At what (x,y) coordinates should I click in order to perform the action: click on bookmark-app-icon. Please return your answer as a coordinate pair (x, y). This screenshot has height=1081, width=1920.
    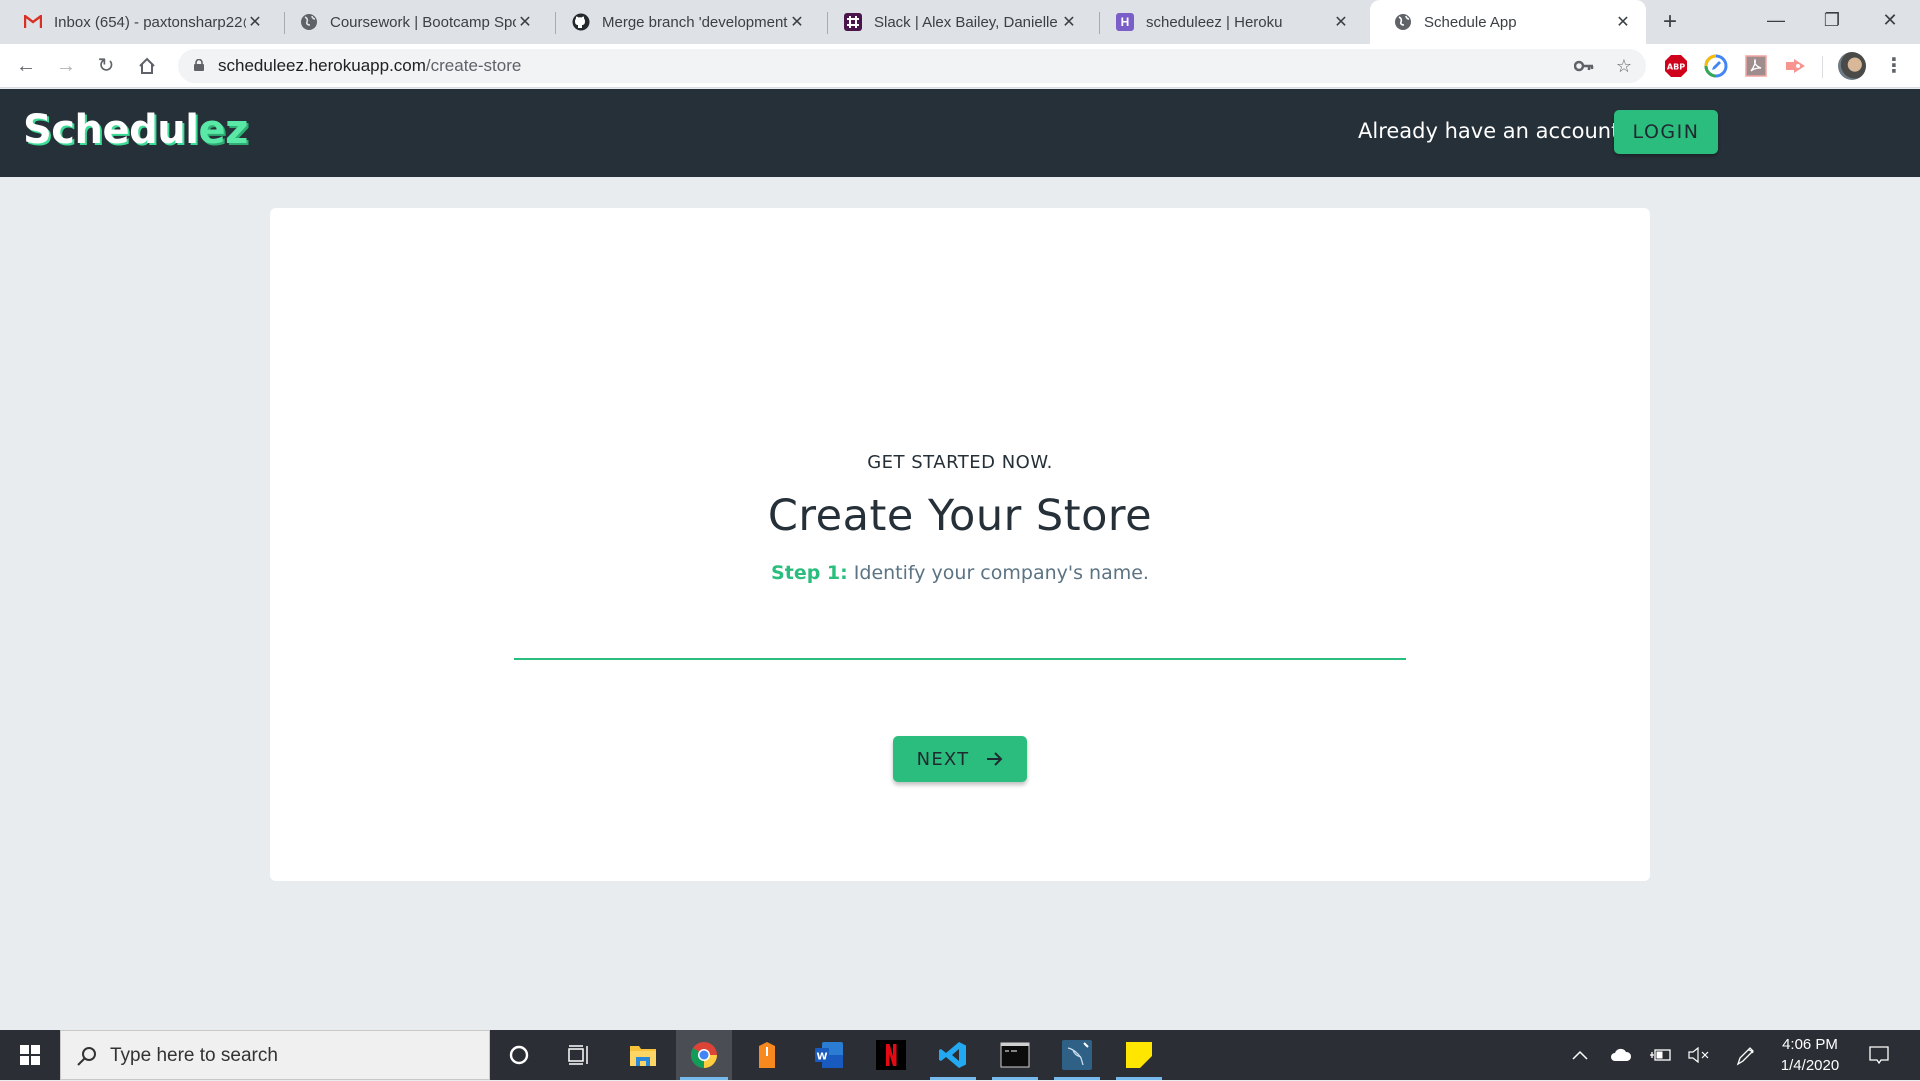
    Looking at the image, I should click on (767, 1055).